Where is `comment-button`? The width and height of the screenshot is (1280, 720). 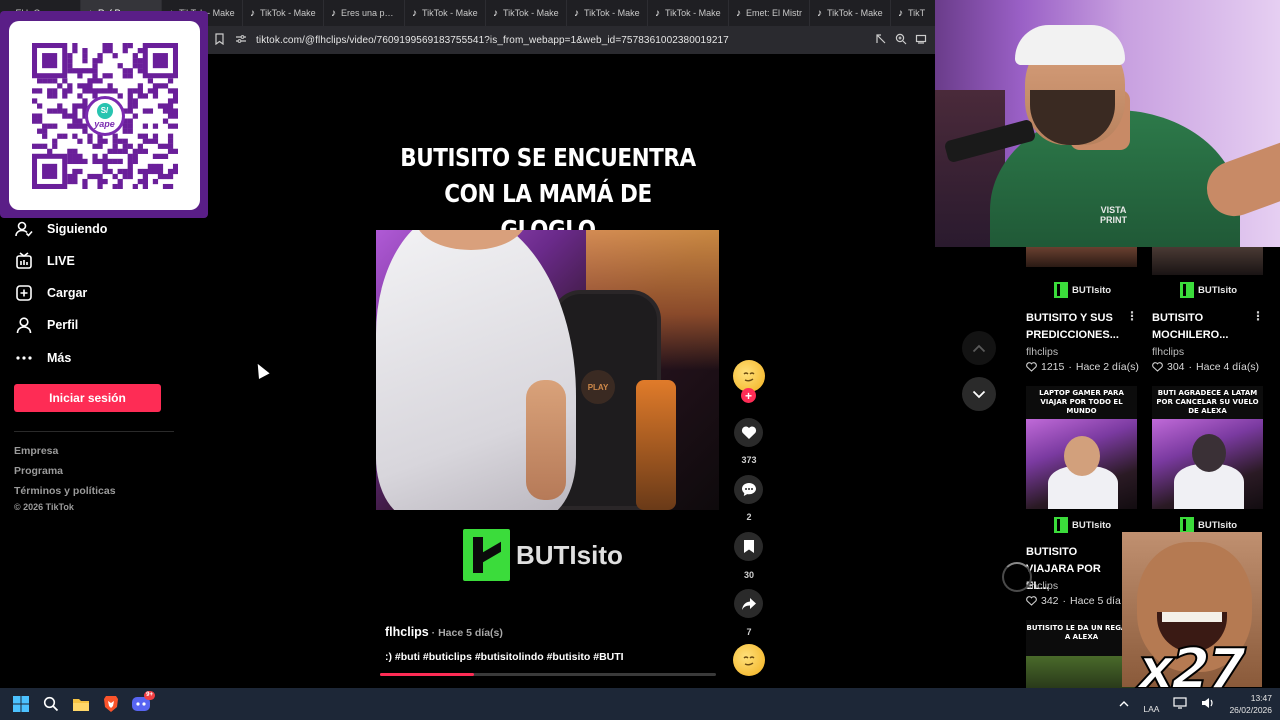
comment-button is located at coordinates (748, 489).